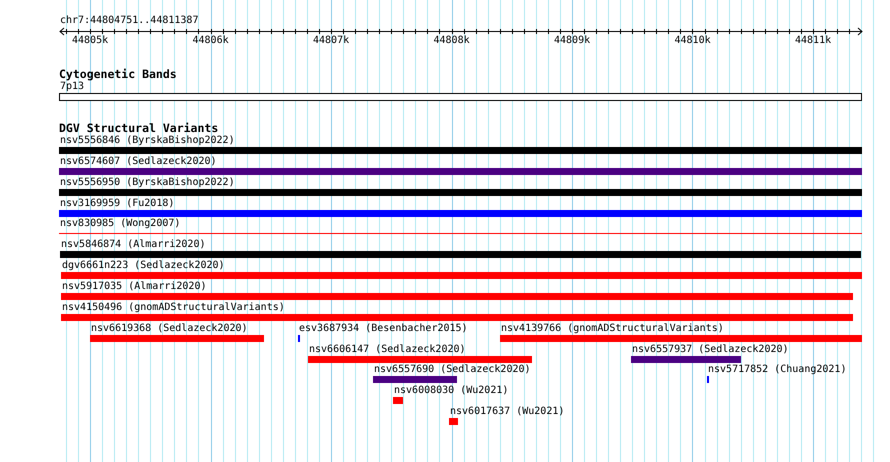 This screenshot has width=890, height=462. What do you see at coordinates (452, 369) in the screenshot?
I see `variant-label: nsv6557690 (Sedlazeck2020)` at bounding box center [452, 369].